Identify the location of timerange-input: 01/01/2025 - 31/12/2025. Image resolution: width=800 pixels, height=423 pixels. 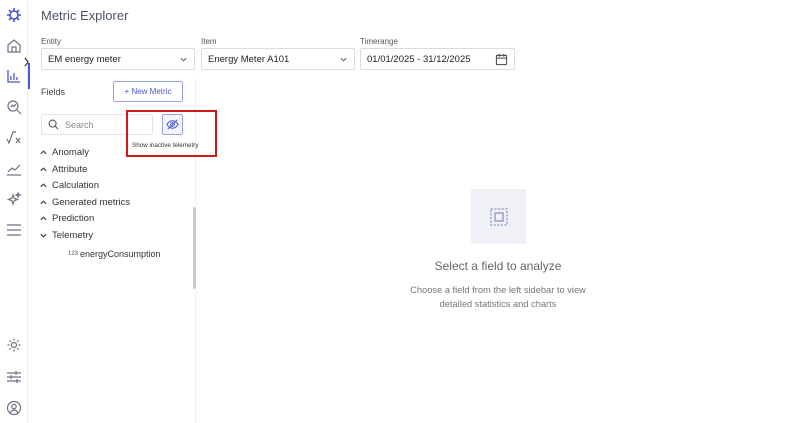
(437, 59).